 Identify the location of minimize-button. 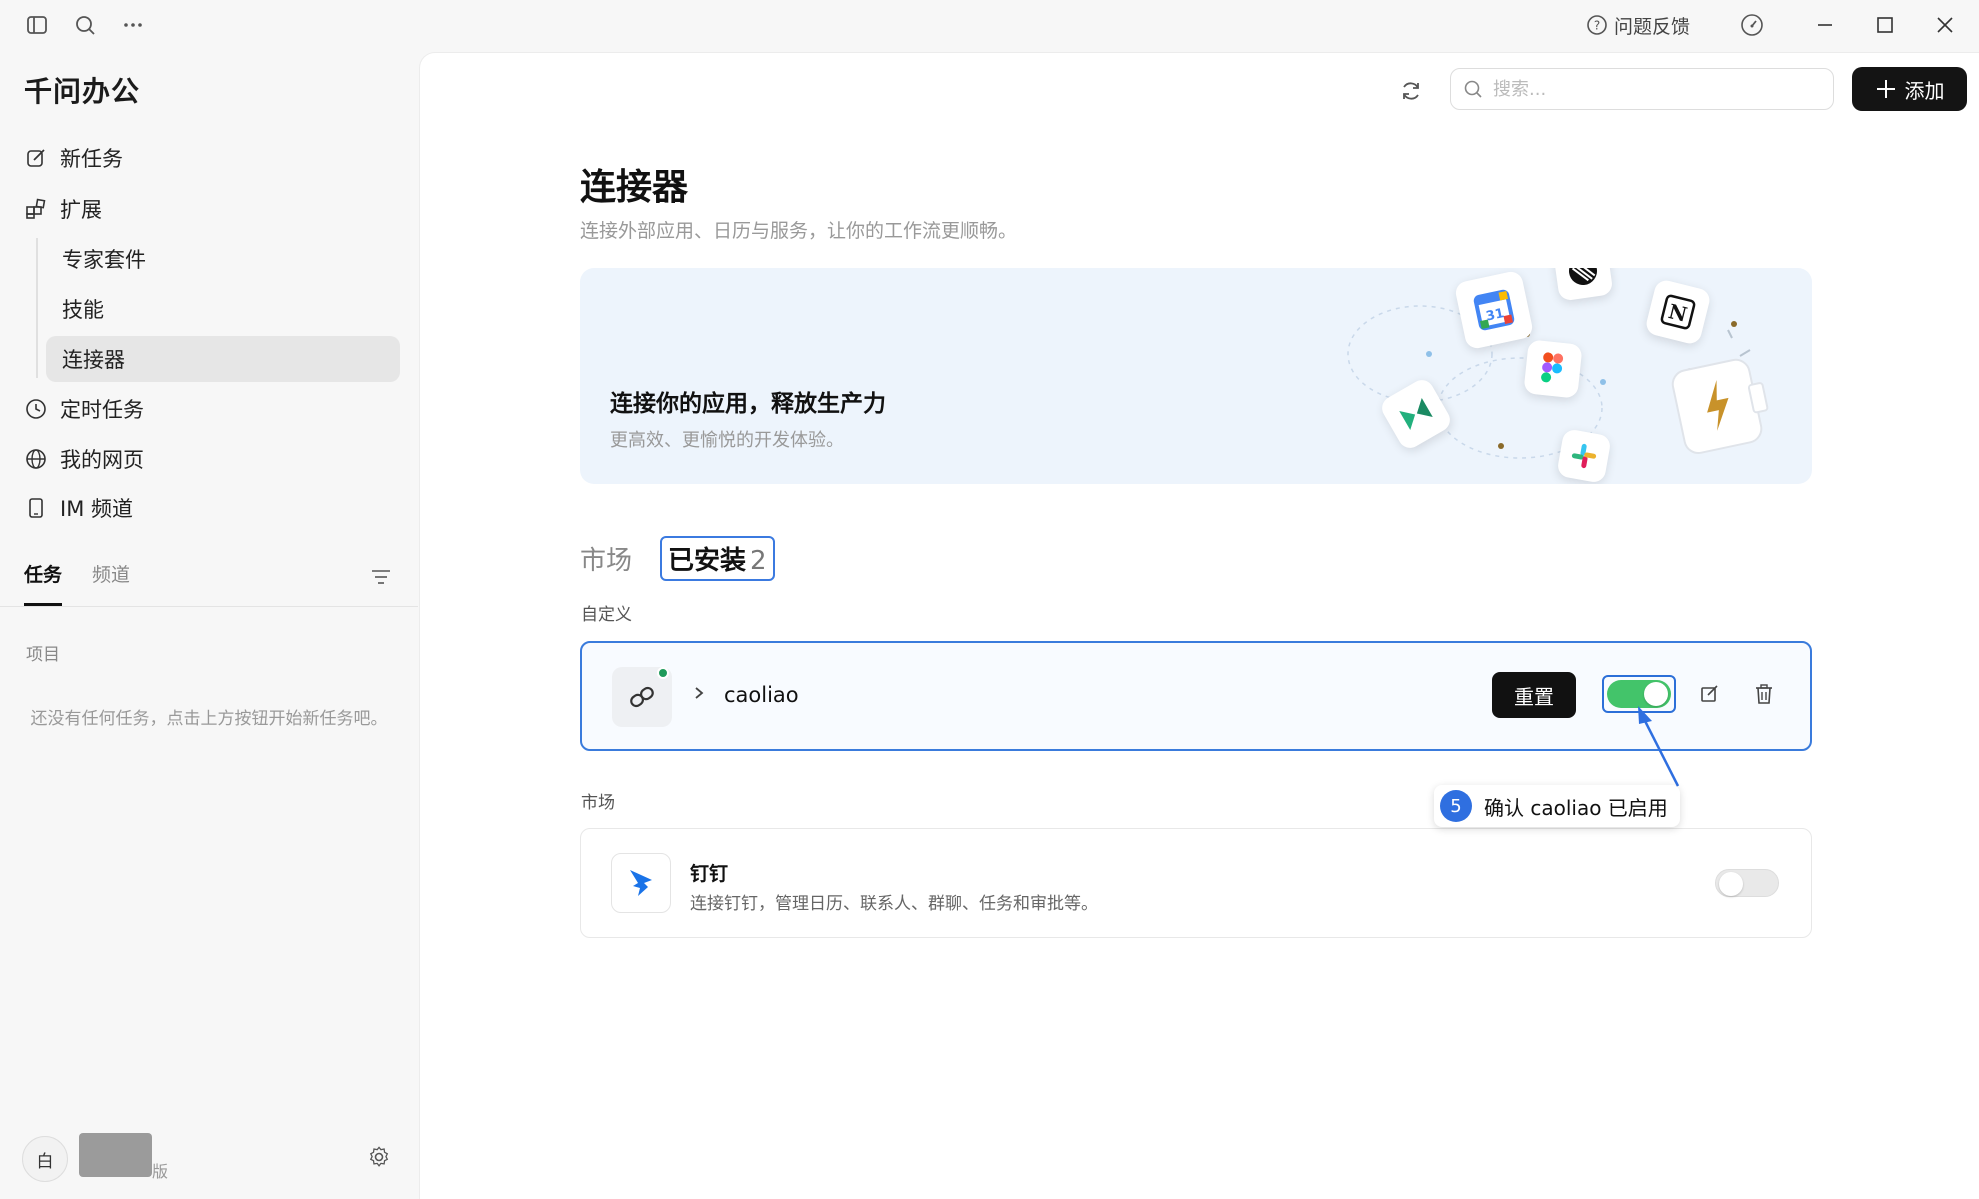
(1825, 25).